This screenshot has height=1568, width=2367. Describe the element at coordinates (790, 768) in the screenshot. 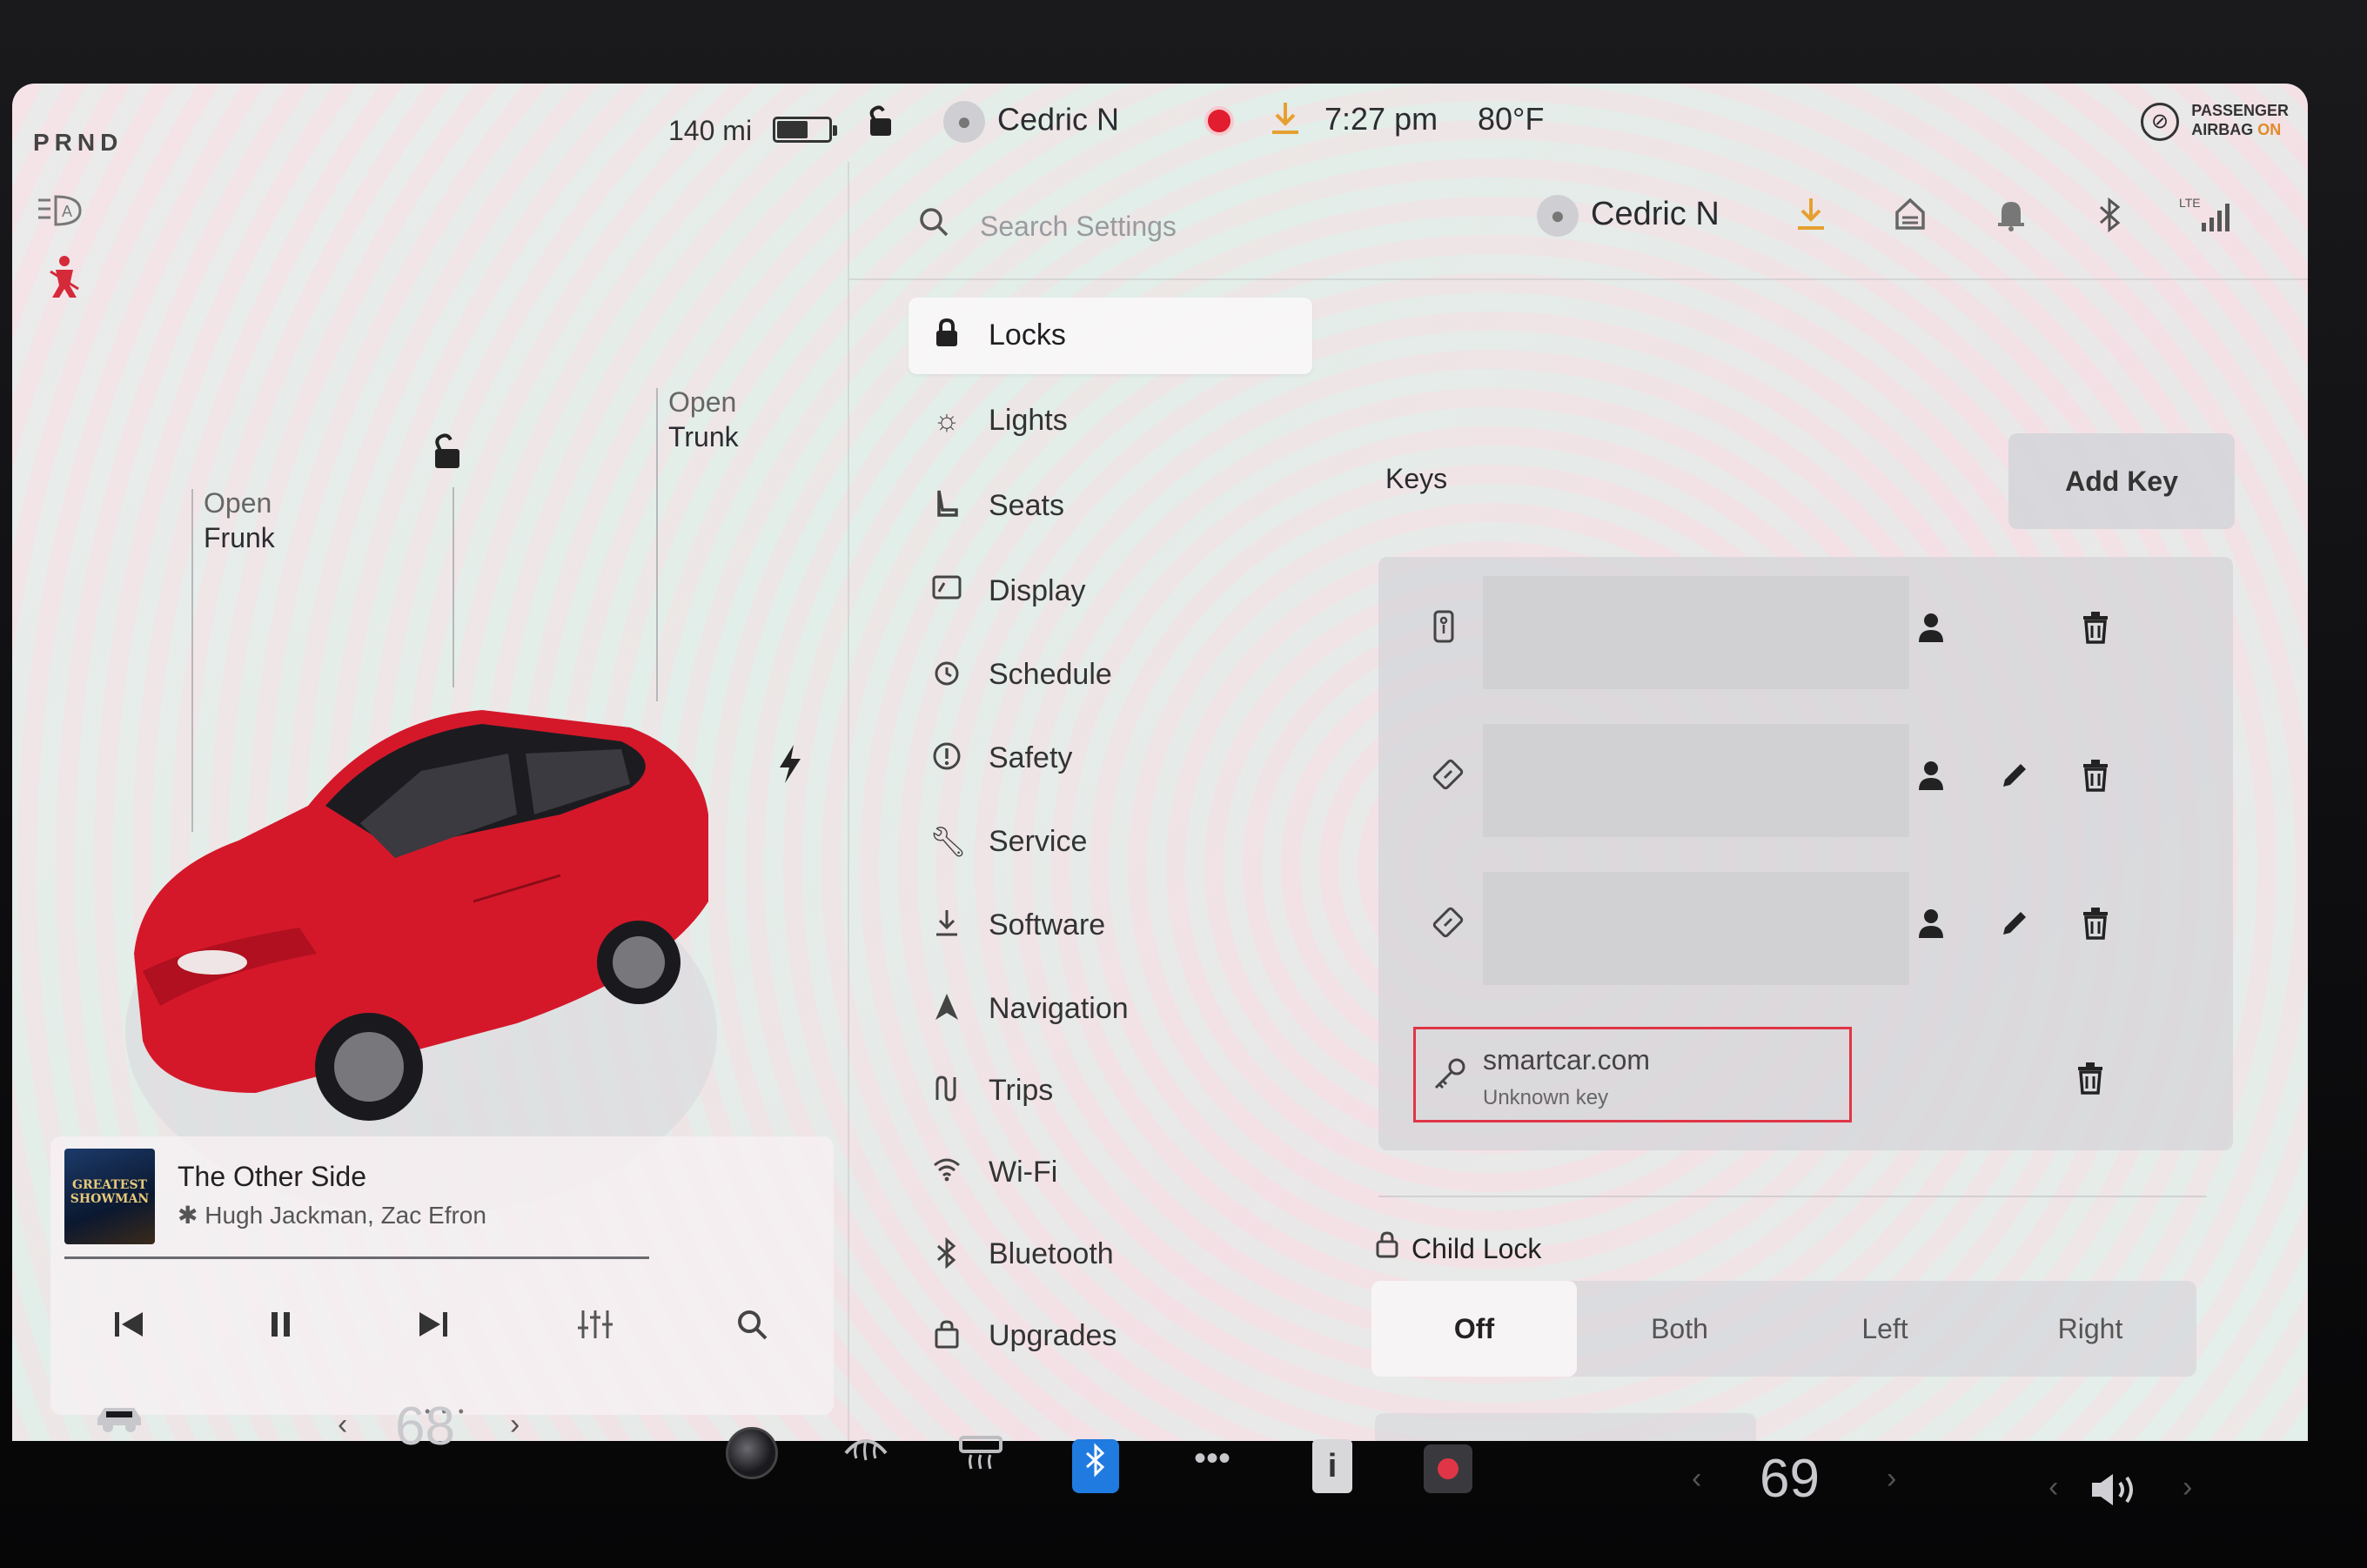

I see `charge-port-icon` at that location.